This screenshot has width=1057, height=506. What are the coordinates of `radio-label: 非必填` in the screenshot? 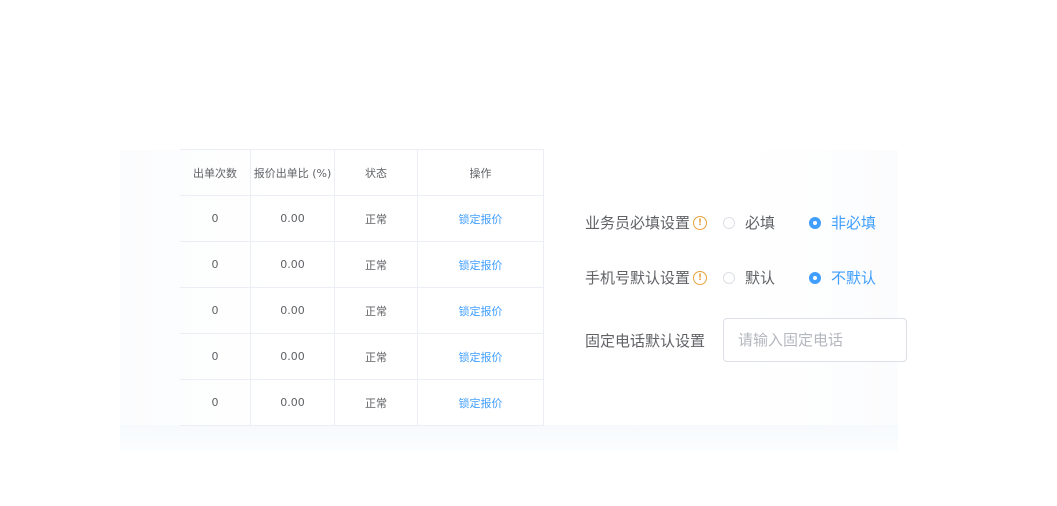 It's located at (854, 223).